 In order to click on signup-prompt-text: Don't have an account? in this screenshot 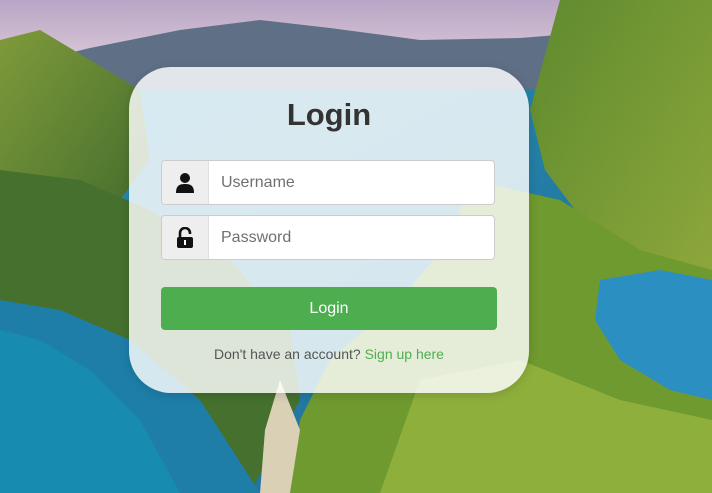, I will do `click(287, 354)`.